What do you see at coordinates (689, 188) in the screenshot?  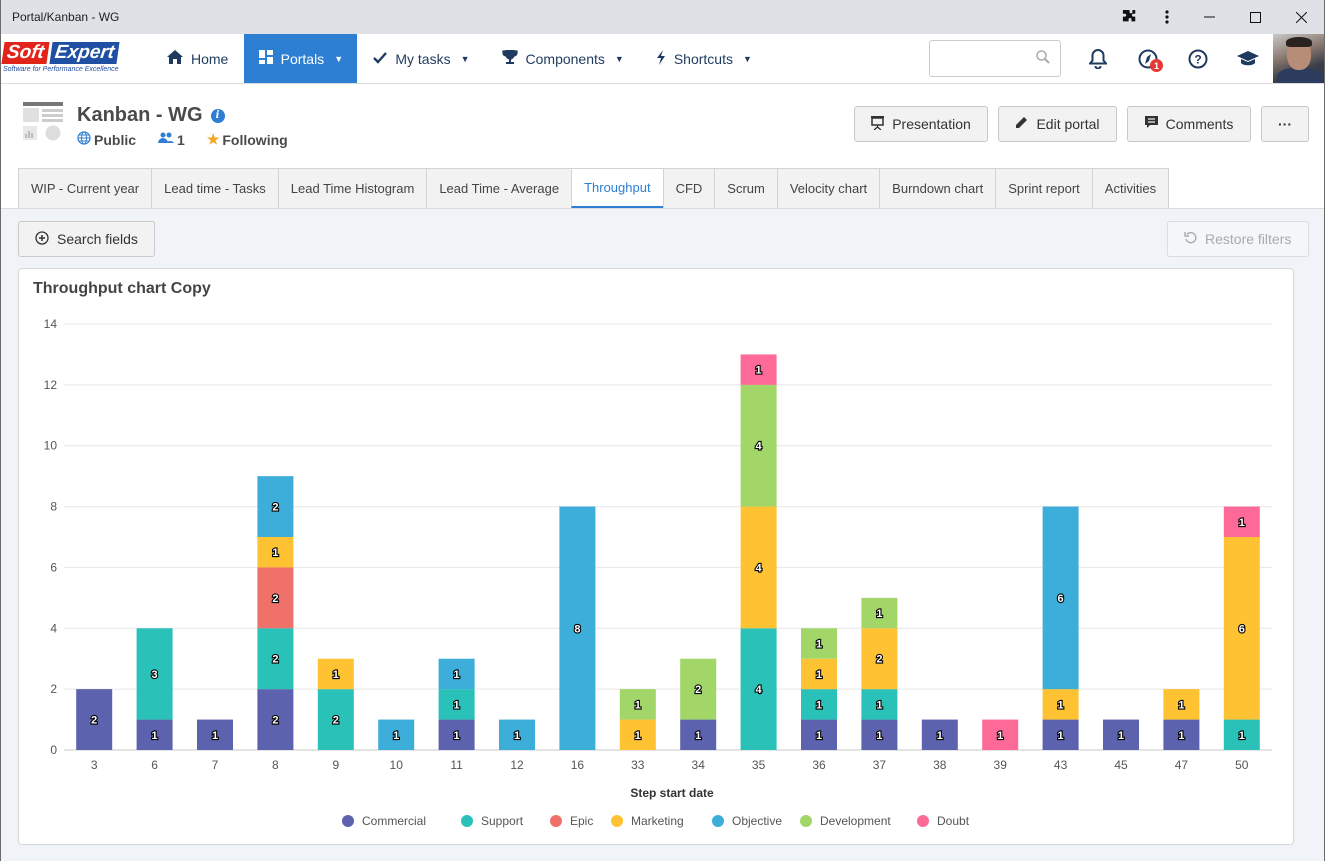 I see `tab-cfd: CFD` at bounding box center [689, 188].